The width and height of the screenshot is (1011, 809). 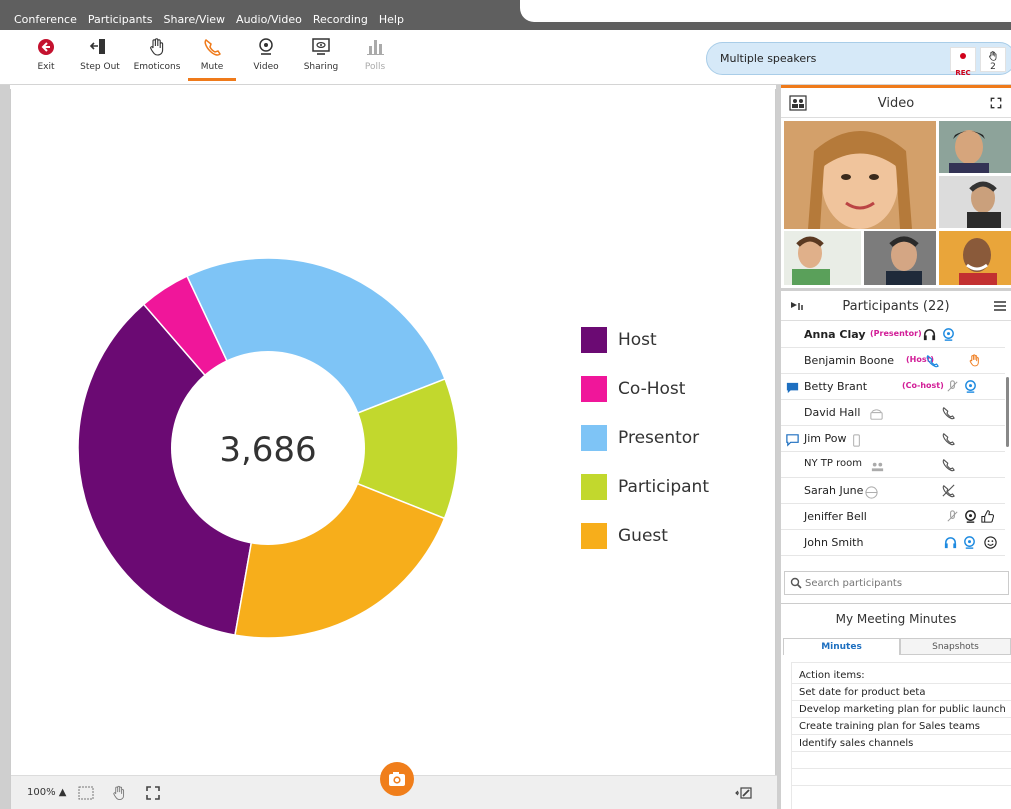 I want to click on participant-row: Anna Clay (Presentor), so click(x=893, y=335).